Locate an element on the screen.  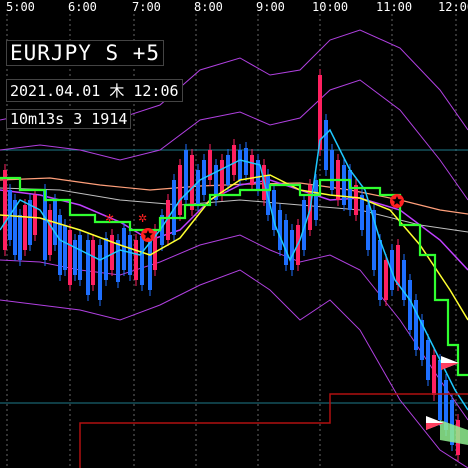
time-label-6: 11:00 is located at coordinates (394, 7).